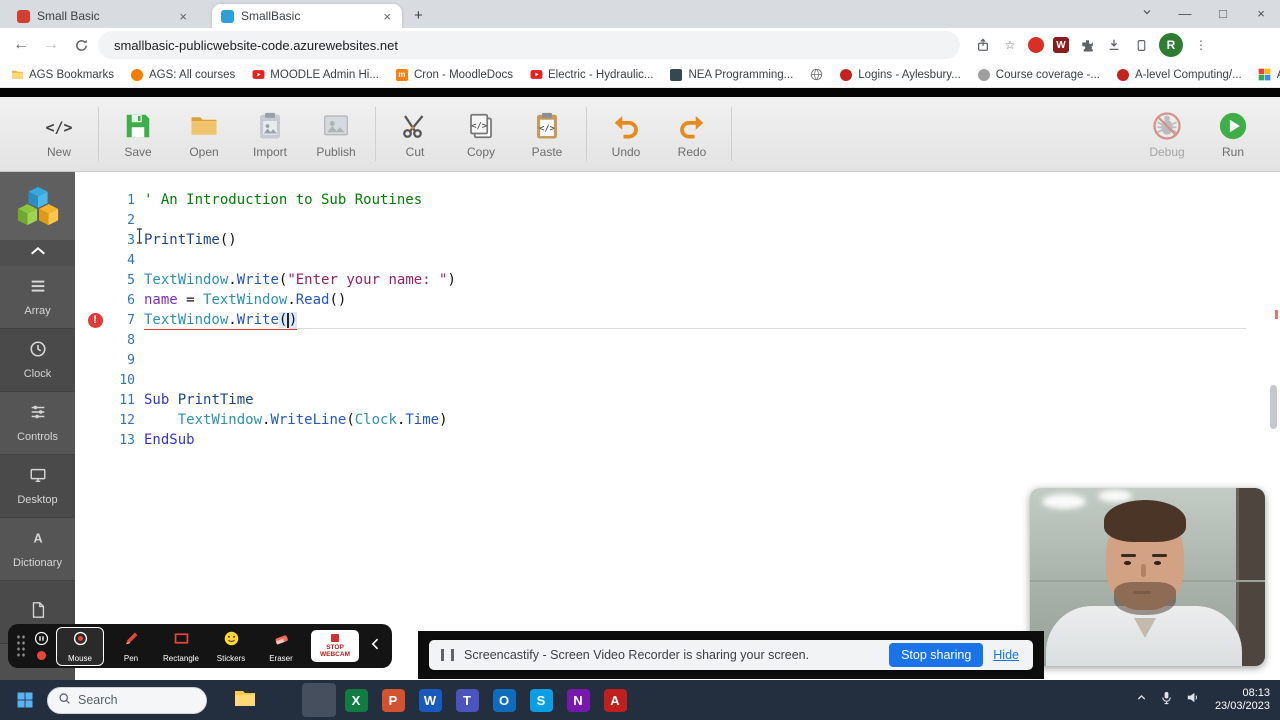 This screenshot has width=1280, height=720. What do you see at coordinates (131, 646) in the screenshot?
I see `tool-pen: Pen` at bounding box center [131, 646].